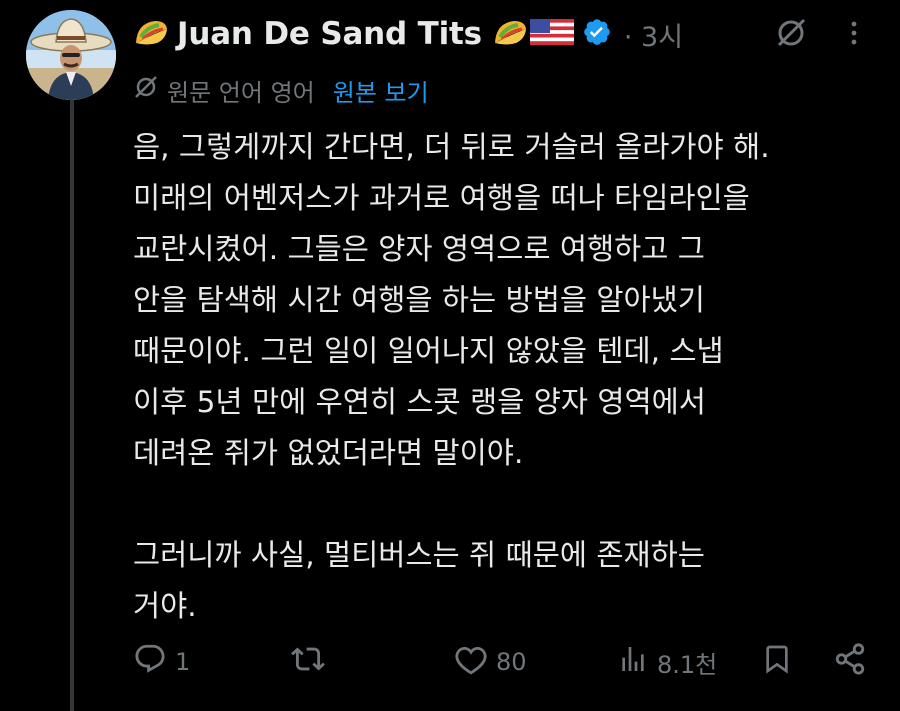  Describe the element at coordinates (241, 92) in the screenshot. I see `translation-source-label: 원문 언어 영어` at that location.